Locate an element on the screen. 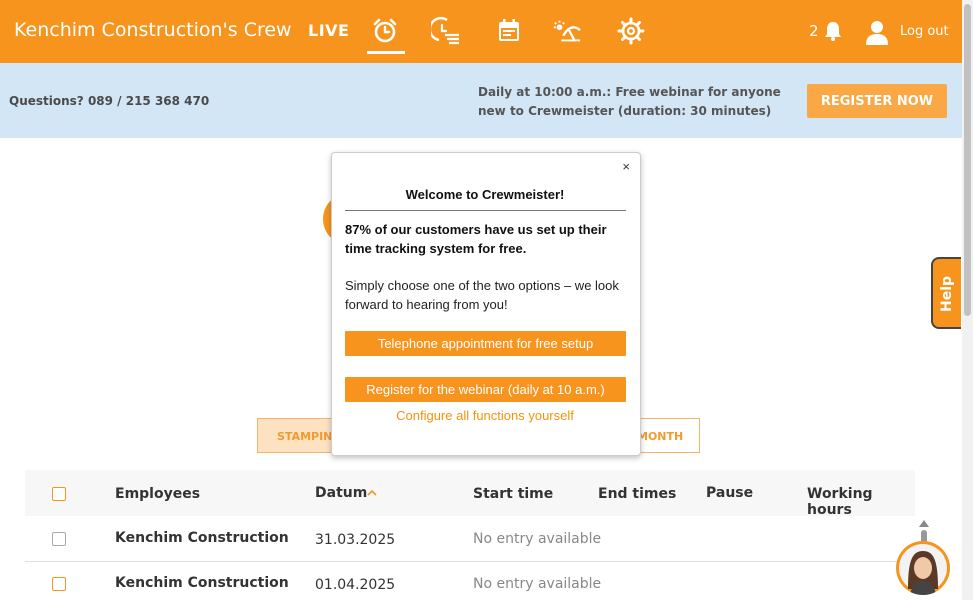 The width and height of the screenshot is (973, 607). notification-count: 2 is located at coordinates (814, 31).